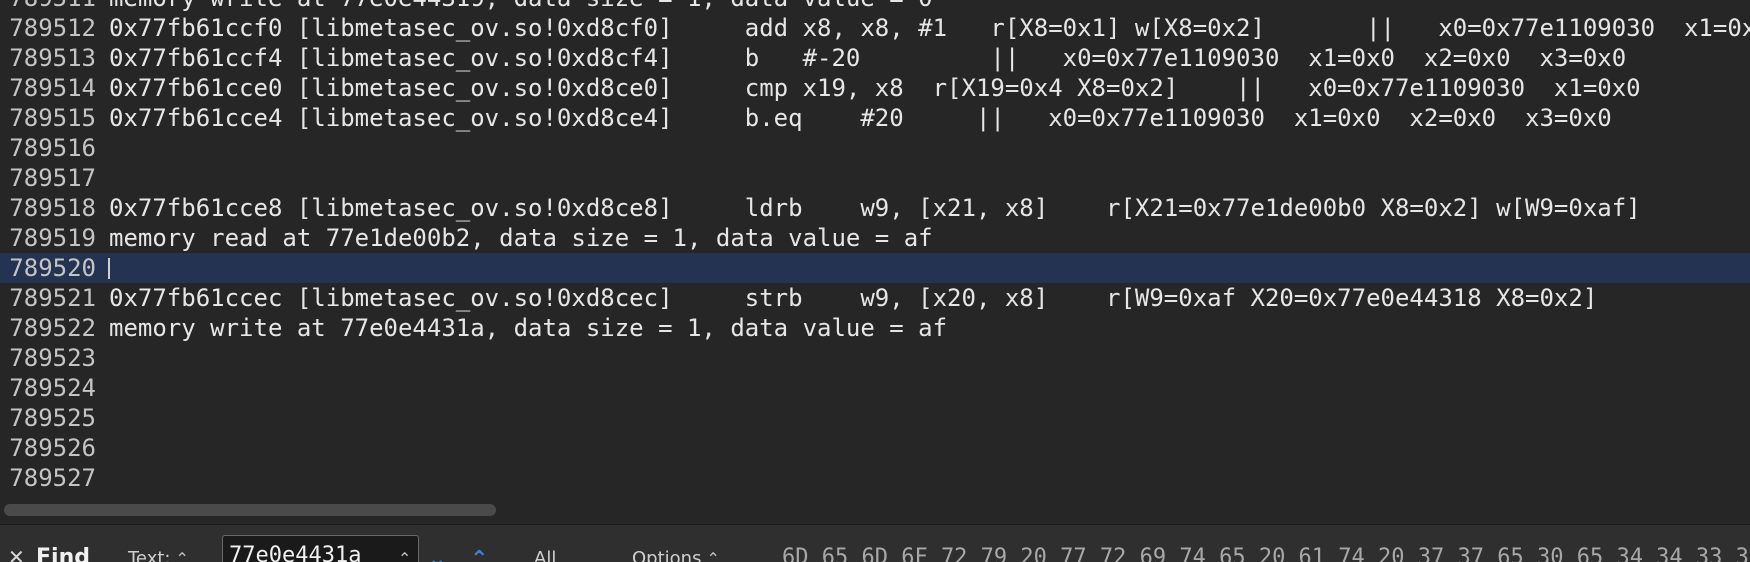  Describe the element at coordinates (875, 358) in the screenshot. I see `editor-line: 789523` at that location.